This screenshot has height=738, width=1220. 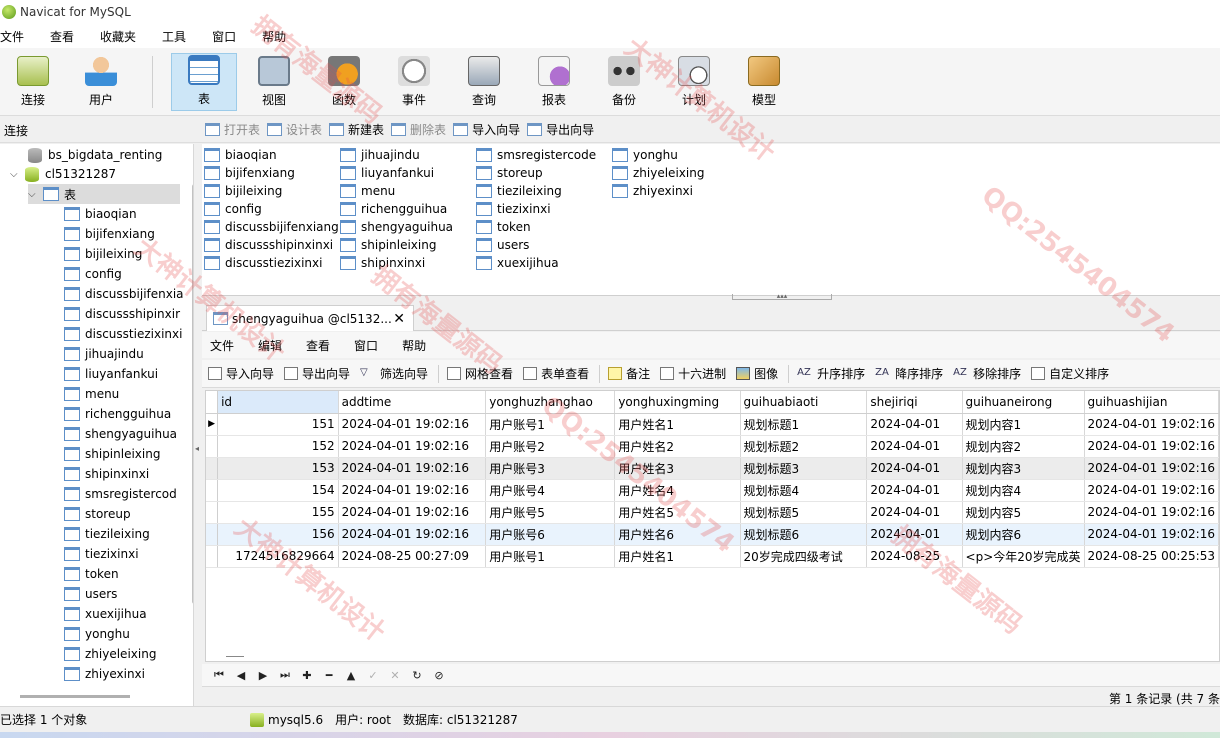 What do you see at coordinates (1023, 468) in the screenshot?
I see `table-cell: 规划内容3` at bounding box center [1023, 468].